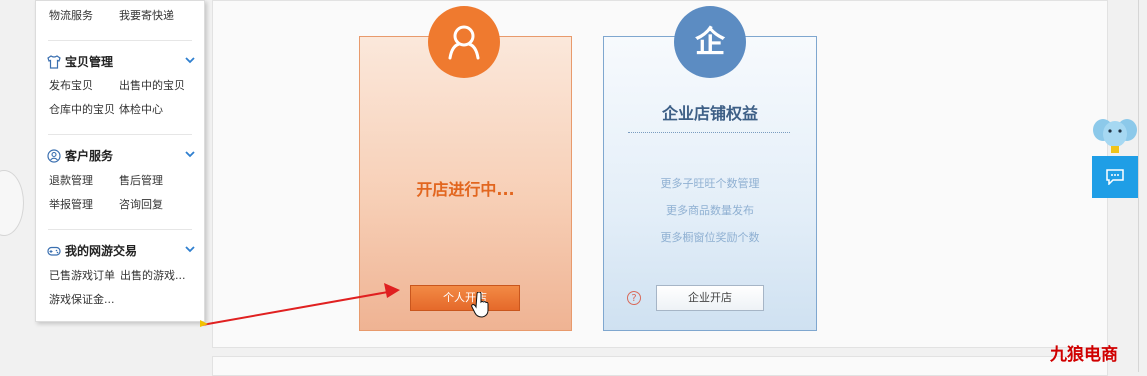 The height and width of the screenshot is (376, 1147). Describe the element at coordinates (480, 305) in the screenshot. I see `hand-cursor-icon` at that location.